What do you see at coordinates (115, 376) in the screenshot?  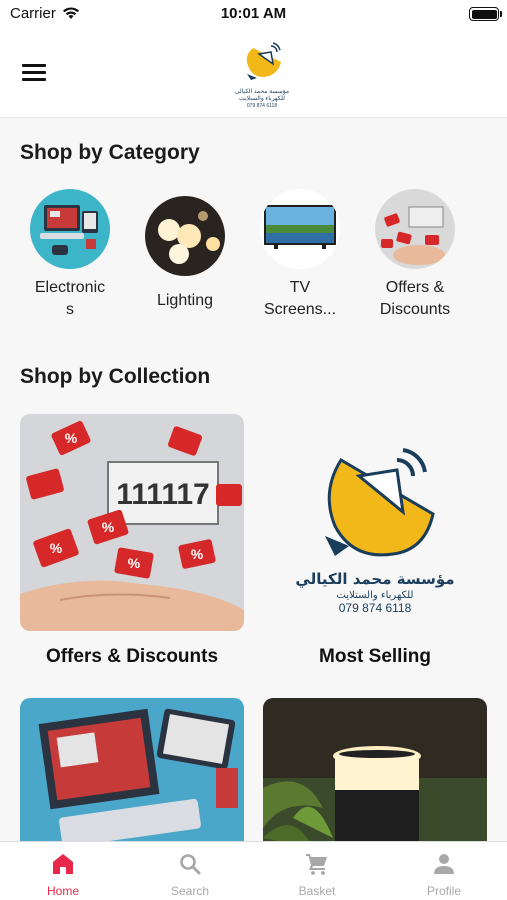 I see `collection-section-title: Shop by Collection` at bounding box center [115, 376].